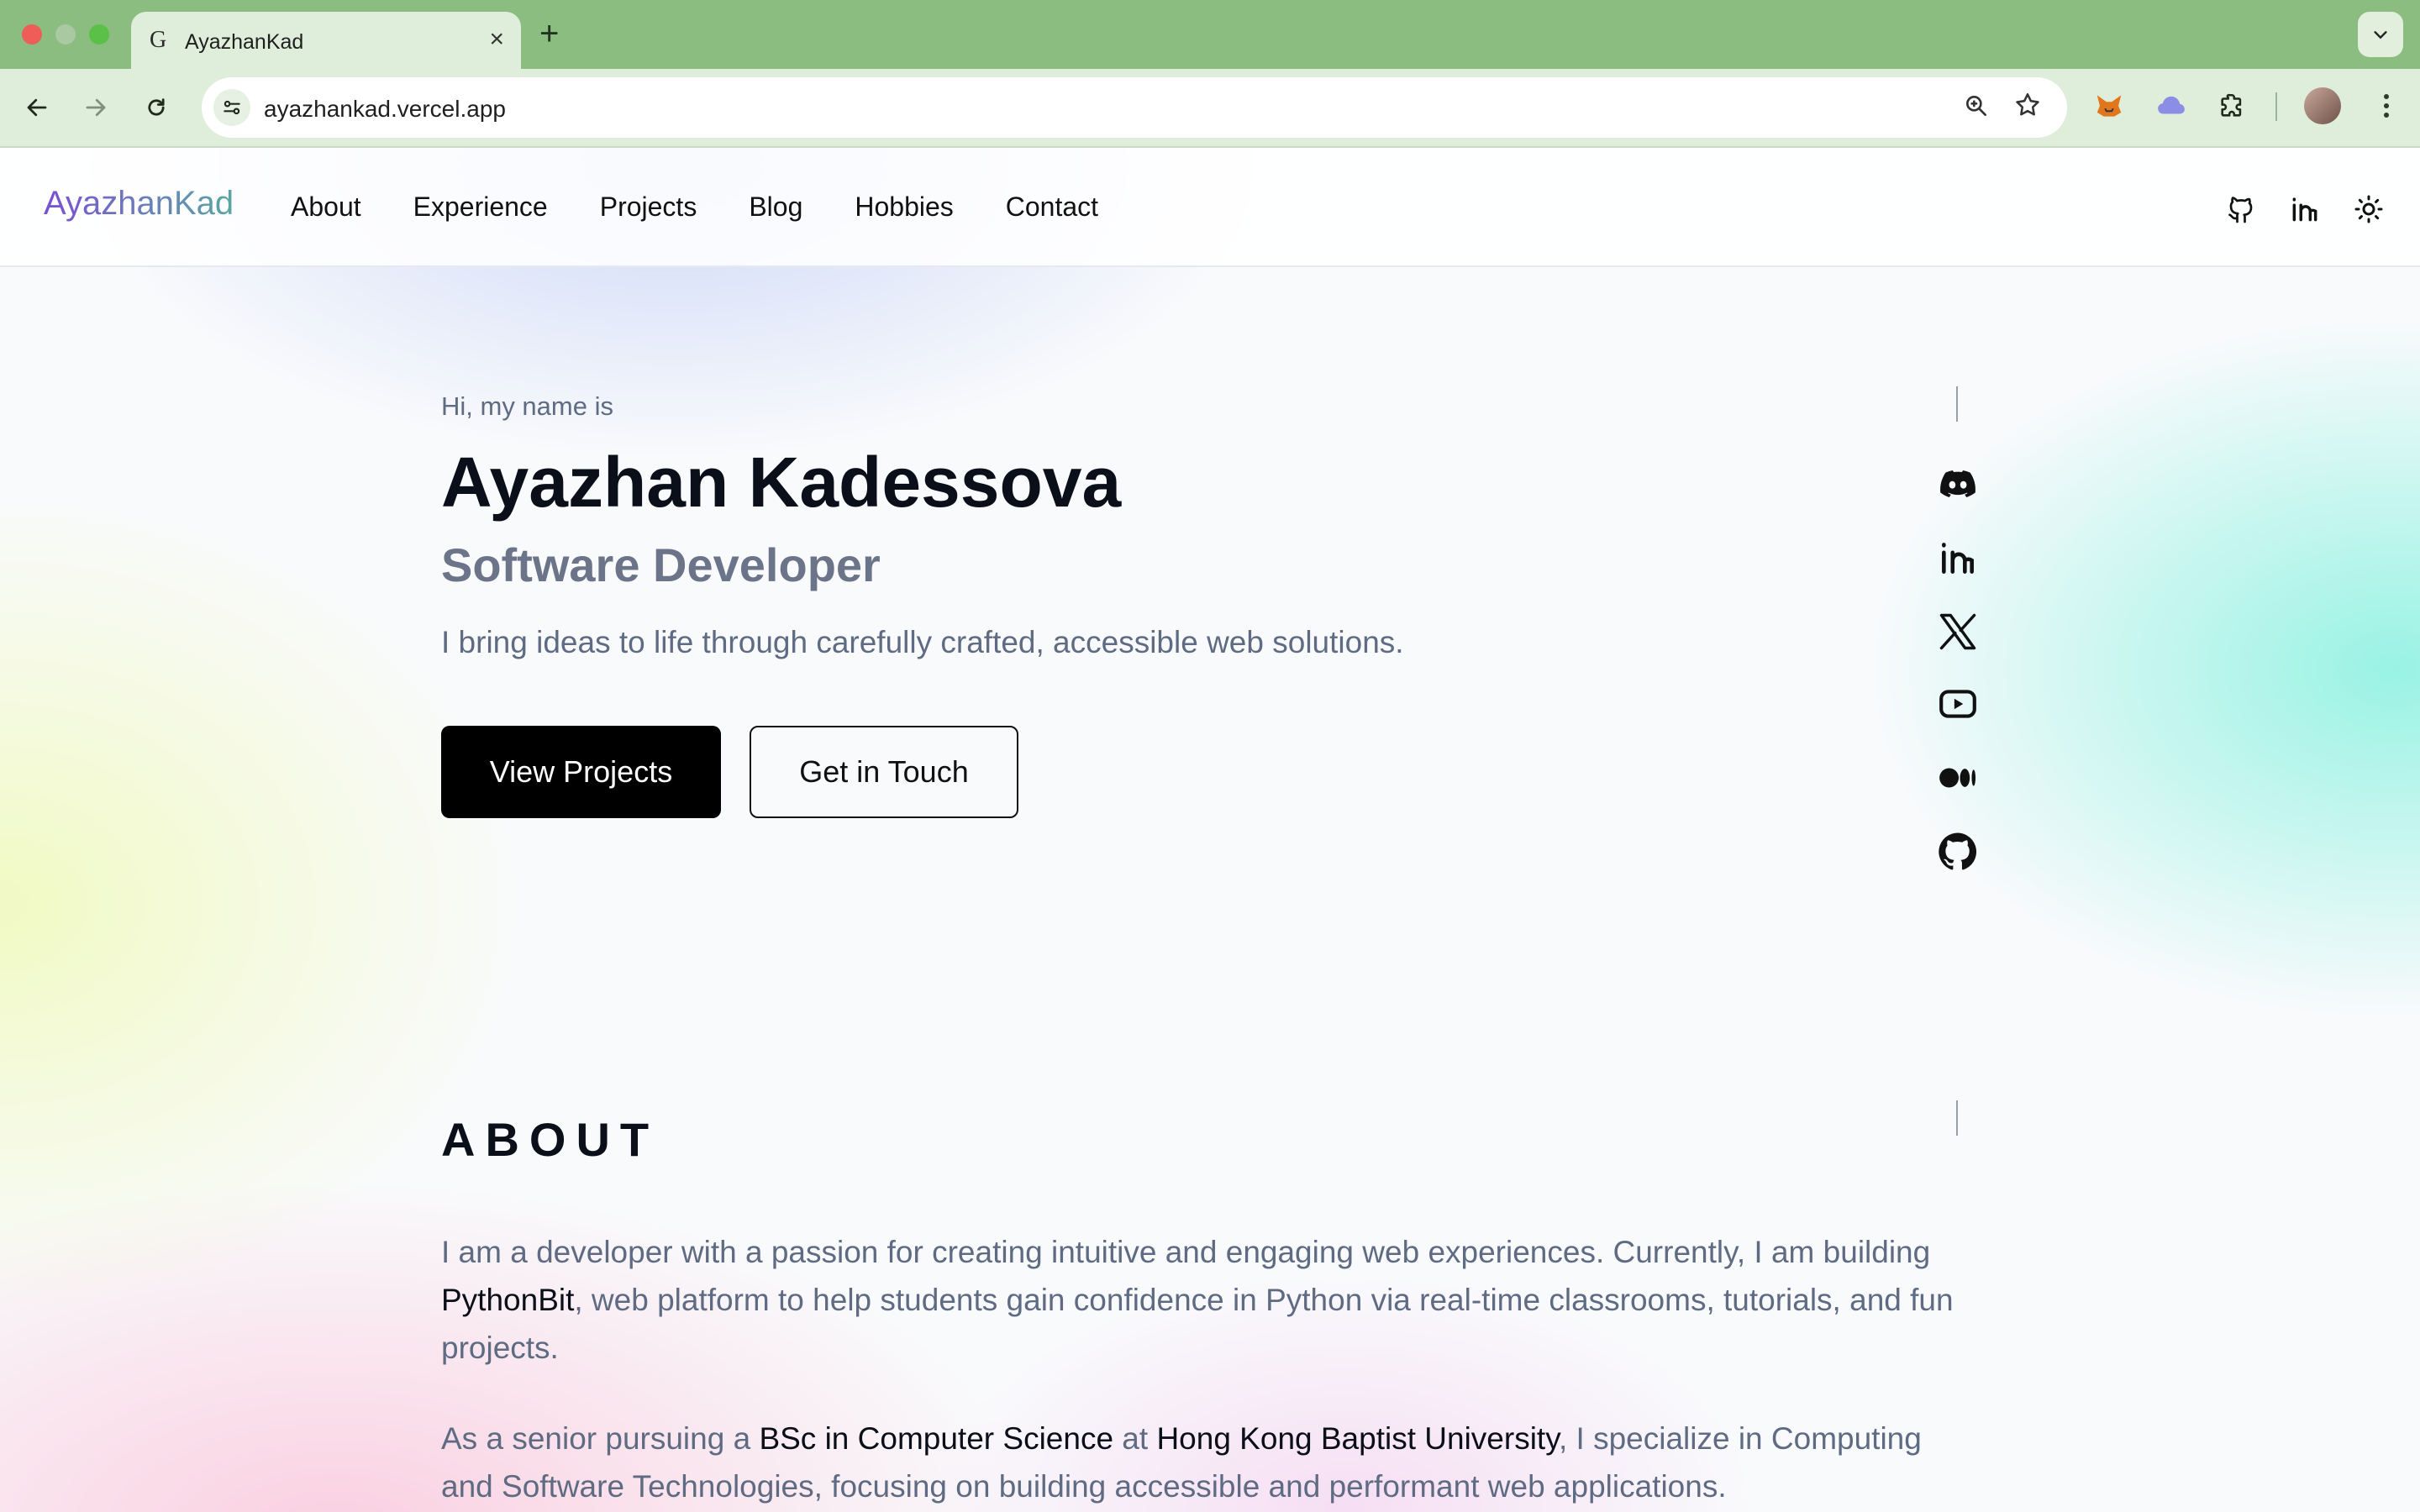 The width and height of the screenshot is (2420, 1512). Describe the element at coordinates (1957, 1118) in the screenshot. I see `rail-line-bottom` at that location.